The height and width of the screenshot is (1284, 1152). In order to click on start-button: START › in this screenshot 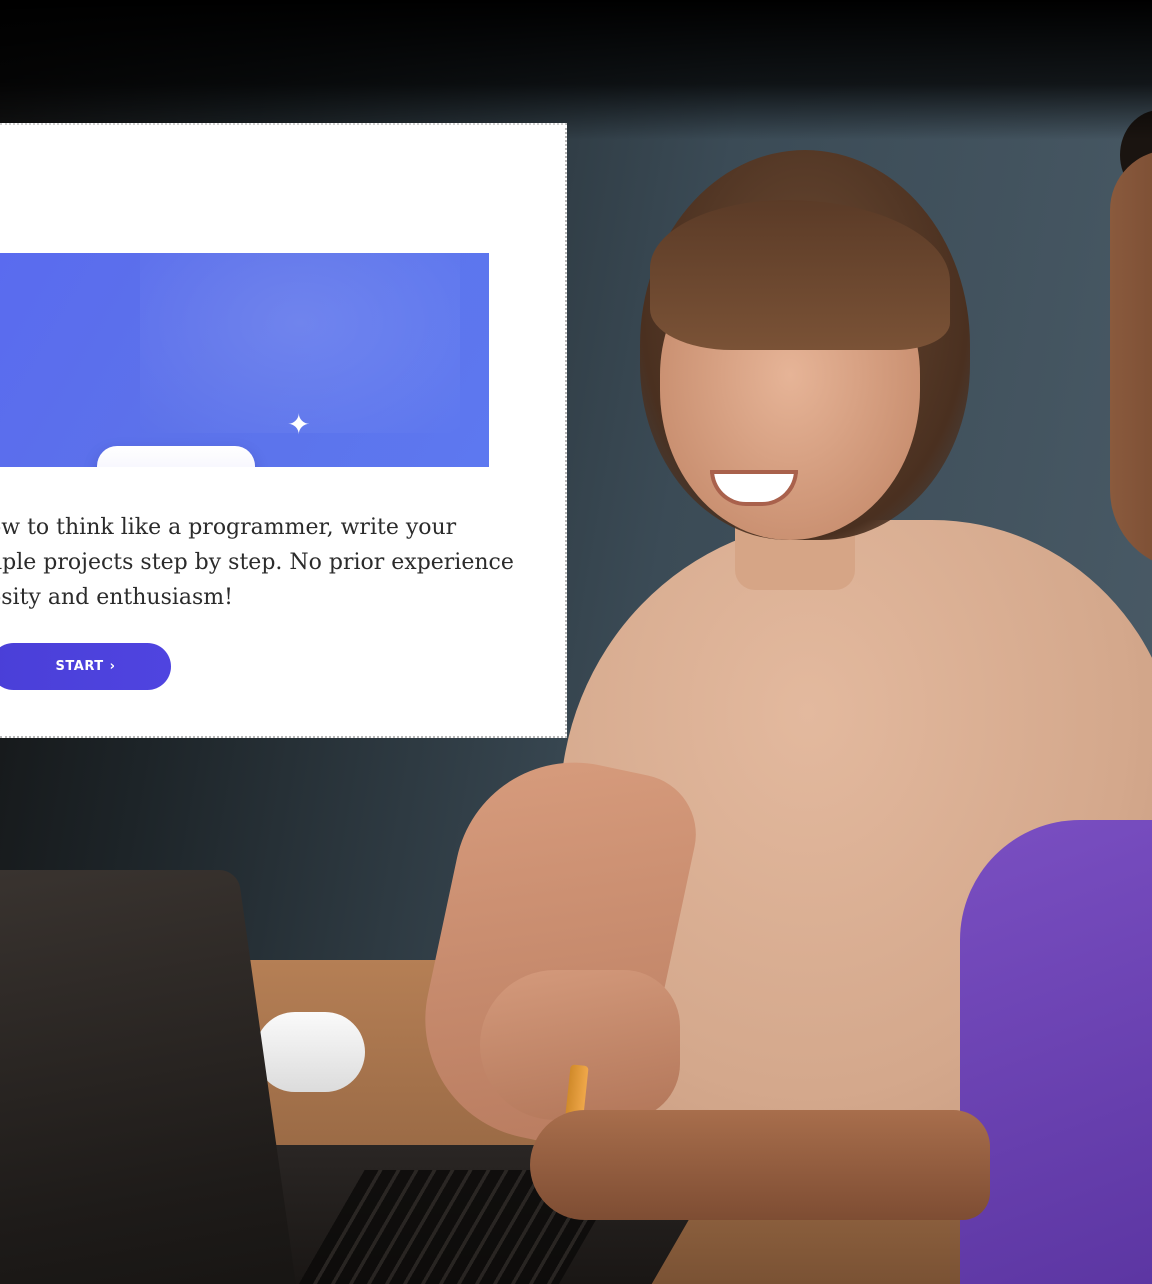, I will do `click(85, 666)`.